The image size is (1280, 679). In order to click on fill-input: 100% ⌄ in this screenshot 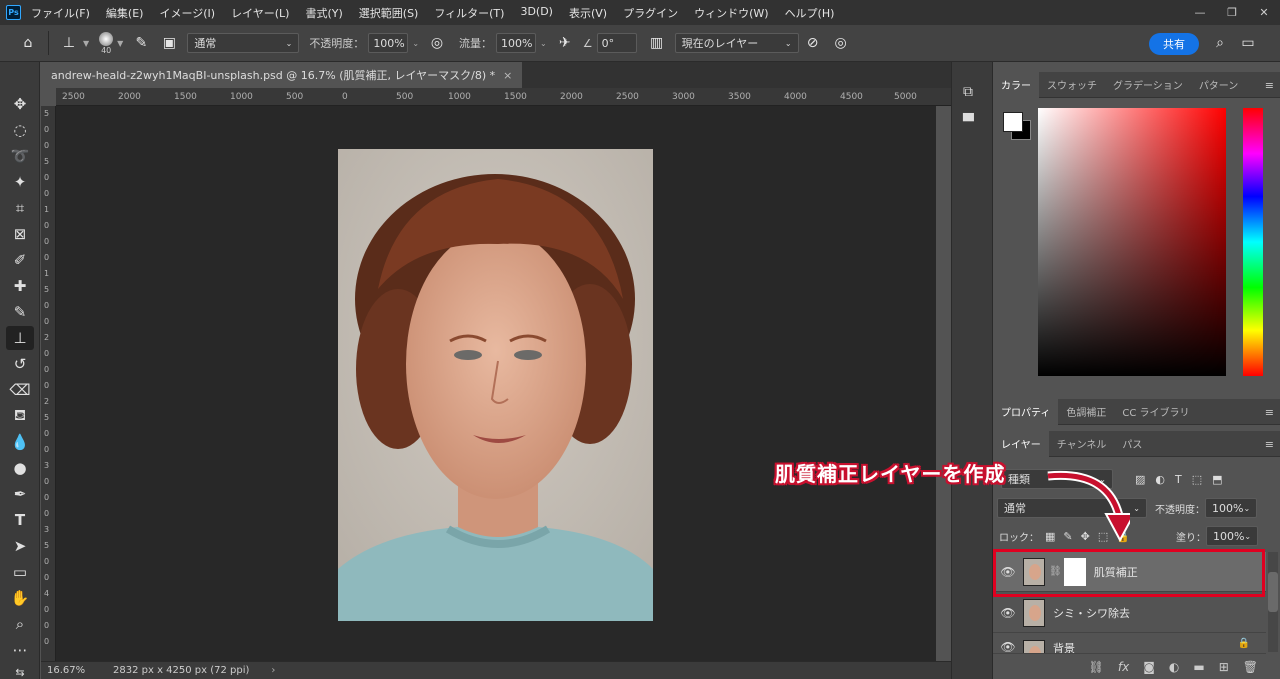, I will do `click(1231, 536)`.